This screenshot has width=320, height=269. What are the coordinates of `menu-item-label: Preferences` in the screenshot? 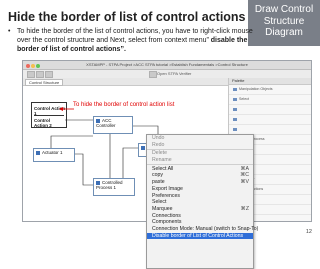 It's located at (166, 195).